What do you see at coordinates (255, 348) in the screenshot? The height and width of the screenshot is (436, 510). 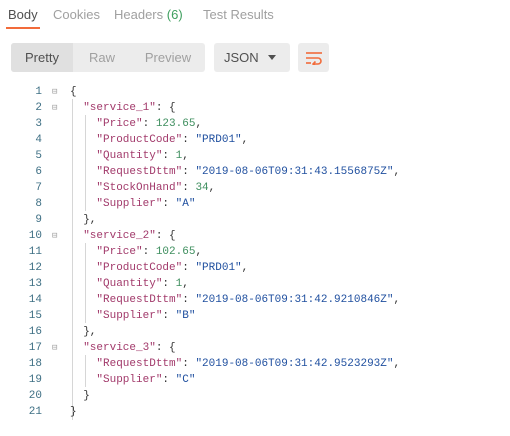 I see `code-line: 17 ⊟ "service_3": {` at bounding box center [255, 348].